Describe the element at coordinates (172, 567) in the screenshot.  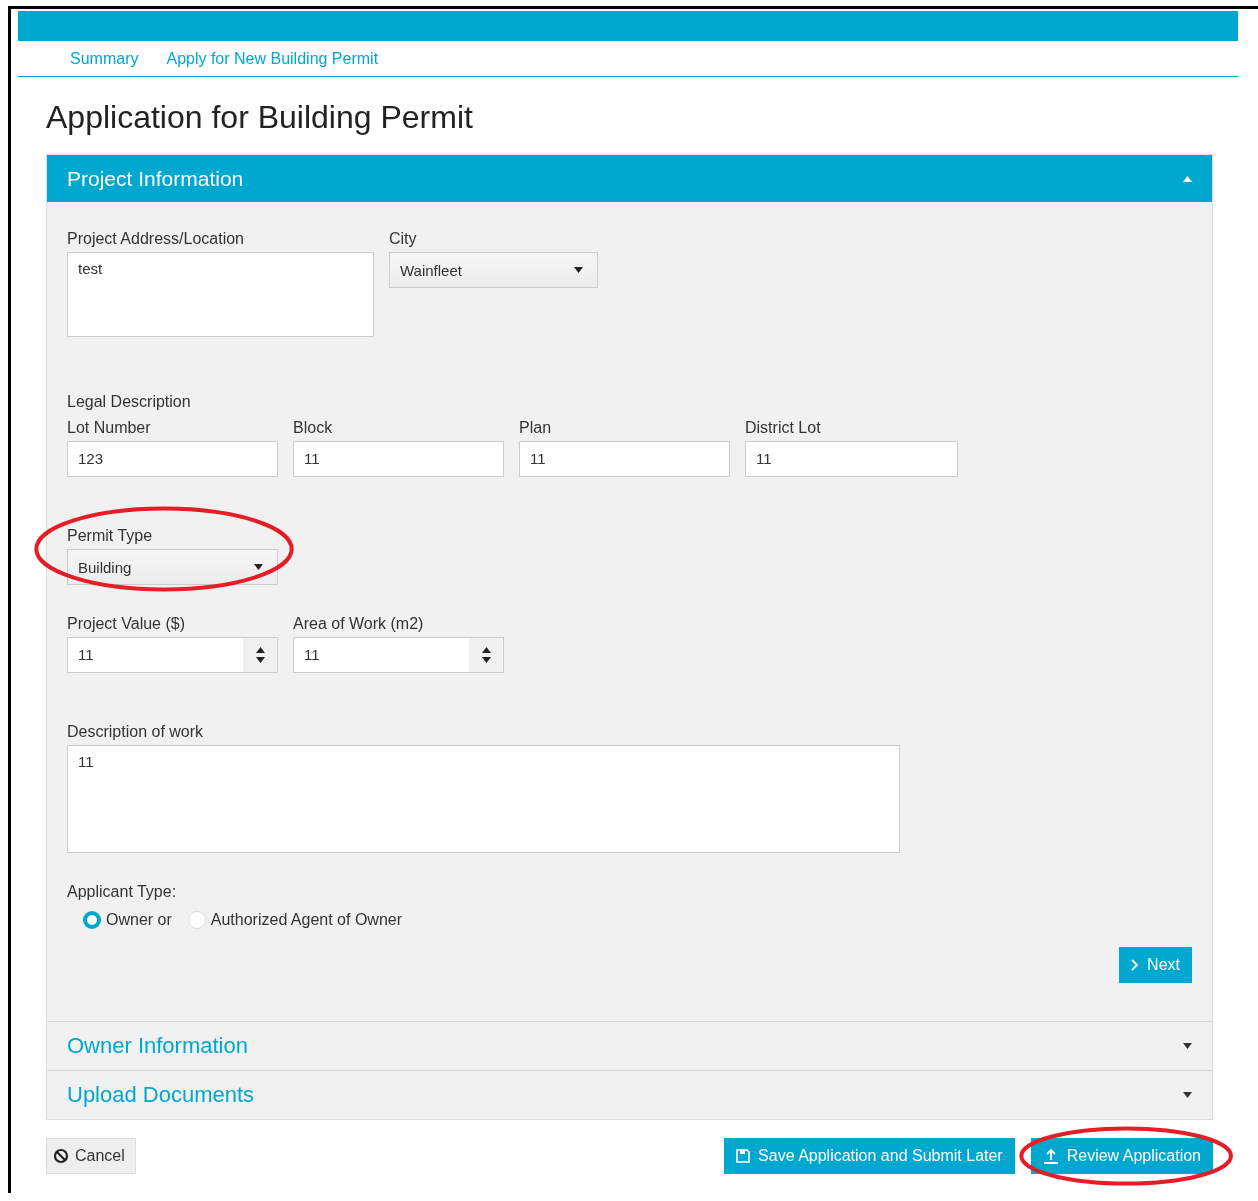
I see `permit-type-dropdown: Building` at that location.